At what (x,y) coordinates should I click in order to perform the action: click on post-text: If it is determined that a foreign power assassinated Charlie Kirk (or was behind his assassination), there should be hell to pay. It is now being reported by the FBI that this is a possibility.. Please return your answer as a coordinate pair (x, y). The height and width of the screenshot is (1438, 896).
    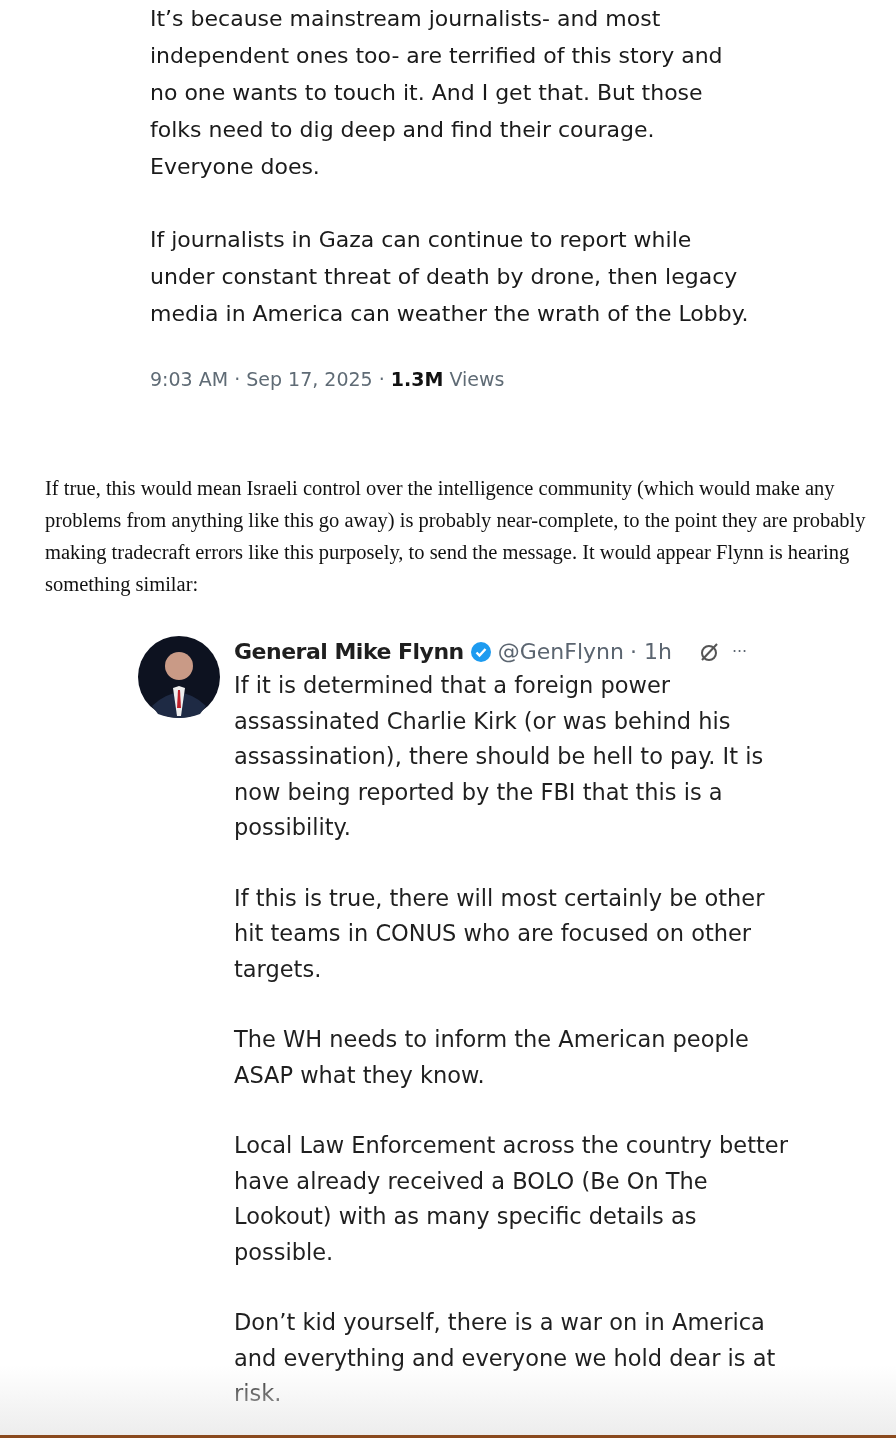
    Looking at the image, I should click on (499, 756).